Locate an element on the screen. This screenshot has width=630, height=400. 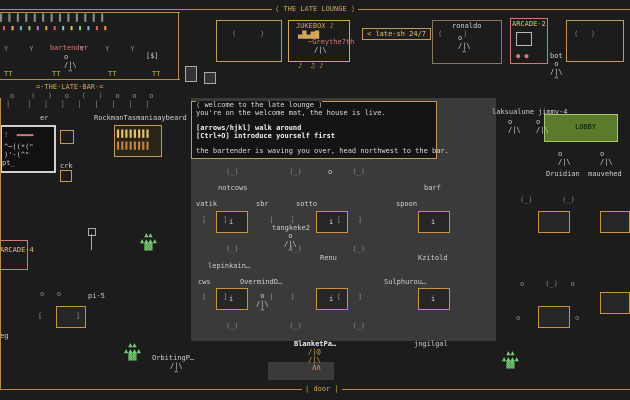
avatar-name: bot is located at coordinates (556, 56).